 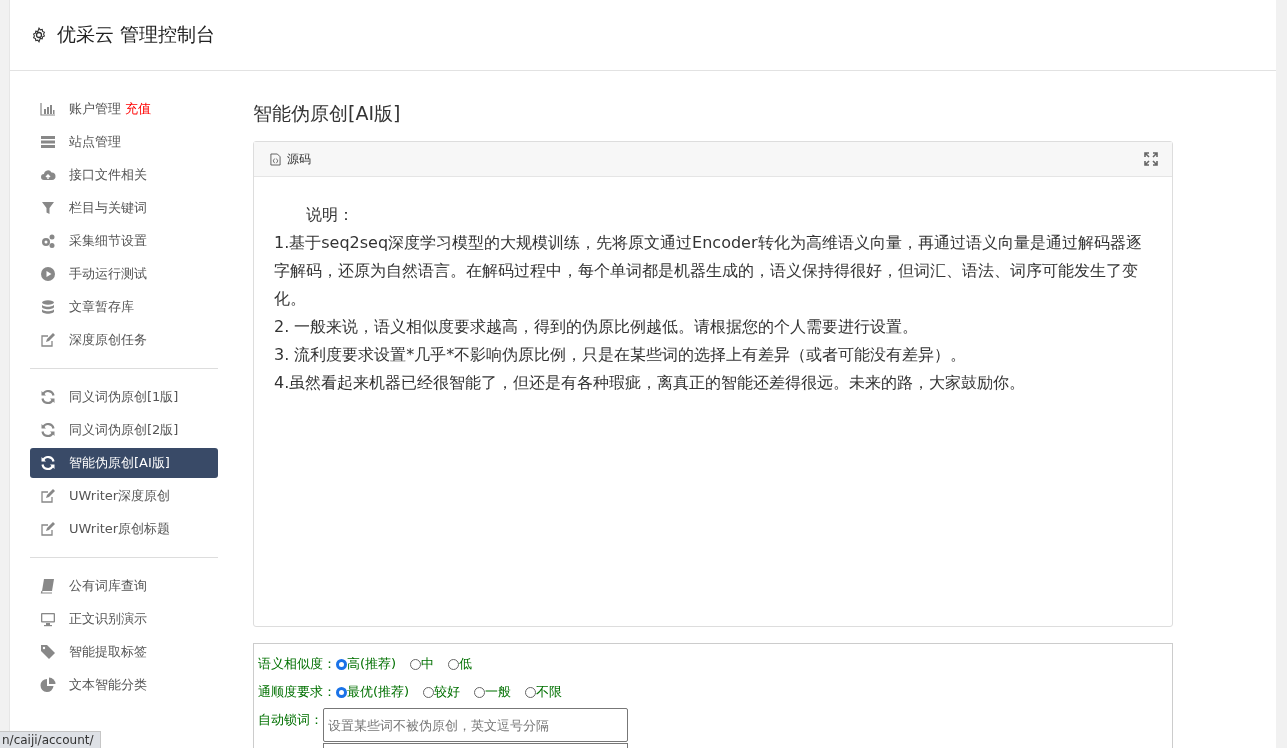 I want to click on code-file-icon, so click(x=275, y=159).